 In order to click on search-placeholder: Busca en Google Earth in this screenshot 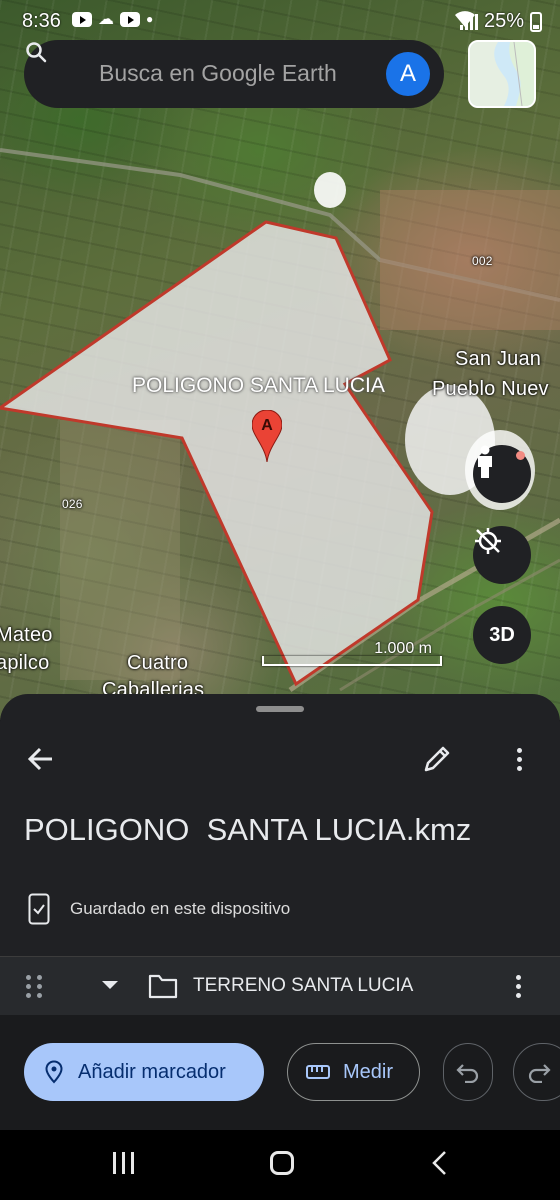, I will do `click(218, 73)`.